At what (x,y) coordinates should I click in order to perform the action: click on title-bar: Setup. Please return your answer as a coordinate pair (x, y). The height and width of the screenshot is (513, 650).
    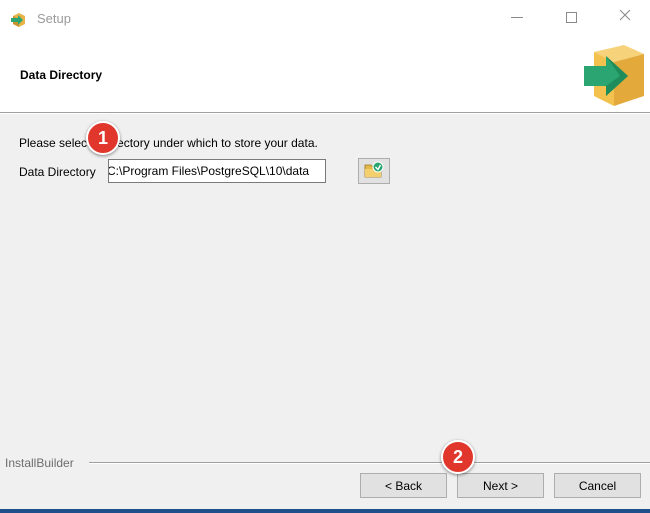
    Looking at the image, I should click on (325, 19).